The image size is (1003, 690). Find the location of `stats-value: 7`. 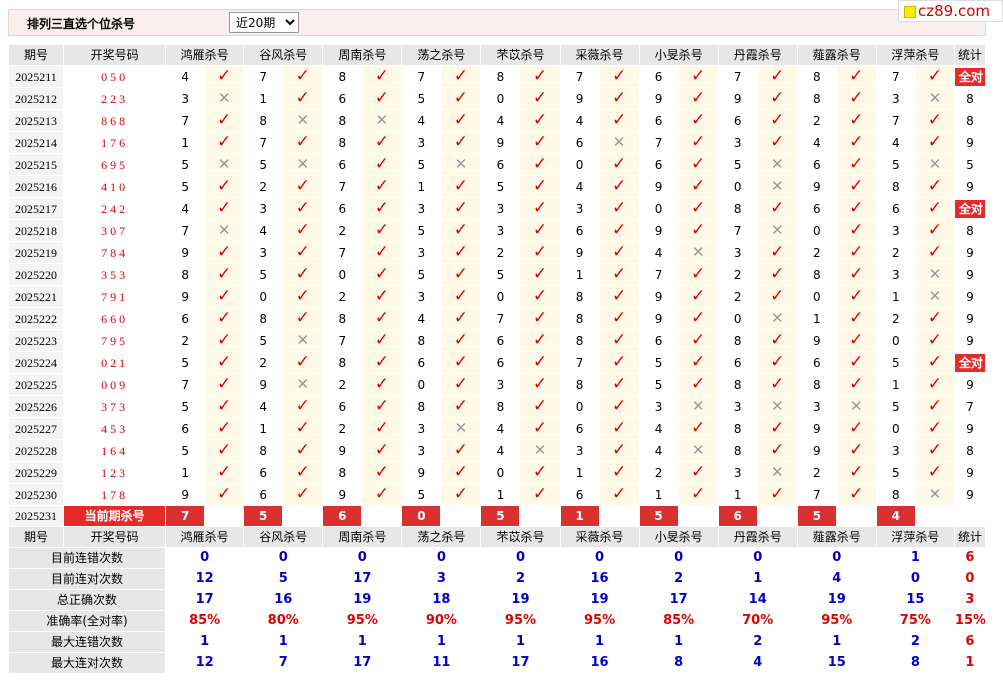

stats-value: 7 is located at coordinates (283, 663).